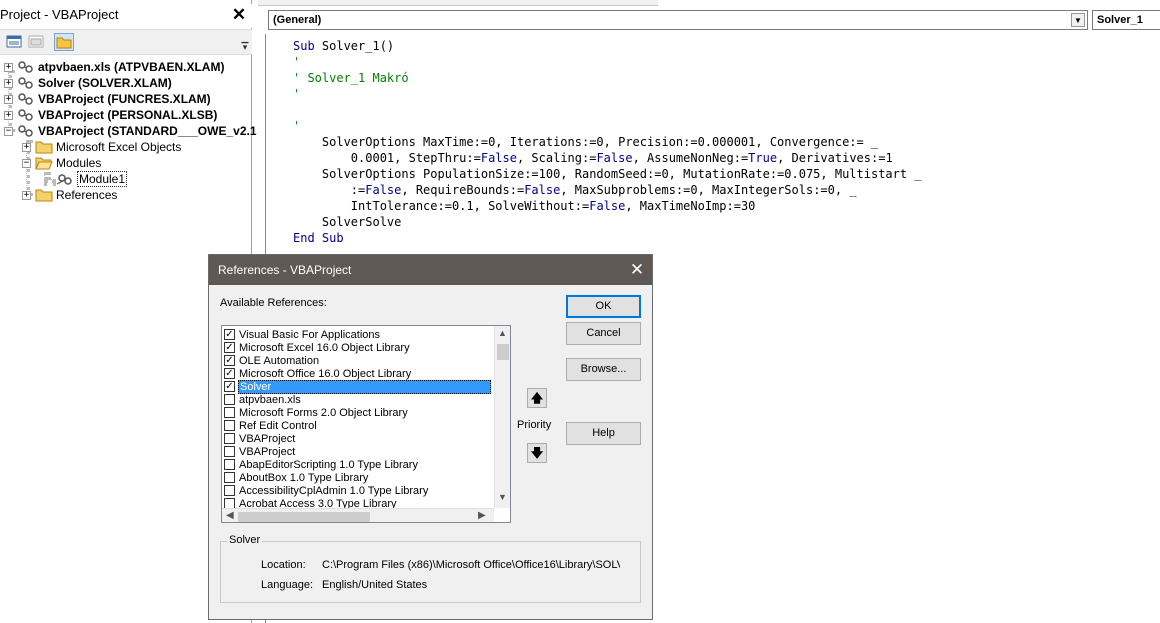  Describe the element at coordinates (603, 333) in the screenshot. I see `cancel-button: Cancel` at that location.